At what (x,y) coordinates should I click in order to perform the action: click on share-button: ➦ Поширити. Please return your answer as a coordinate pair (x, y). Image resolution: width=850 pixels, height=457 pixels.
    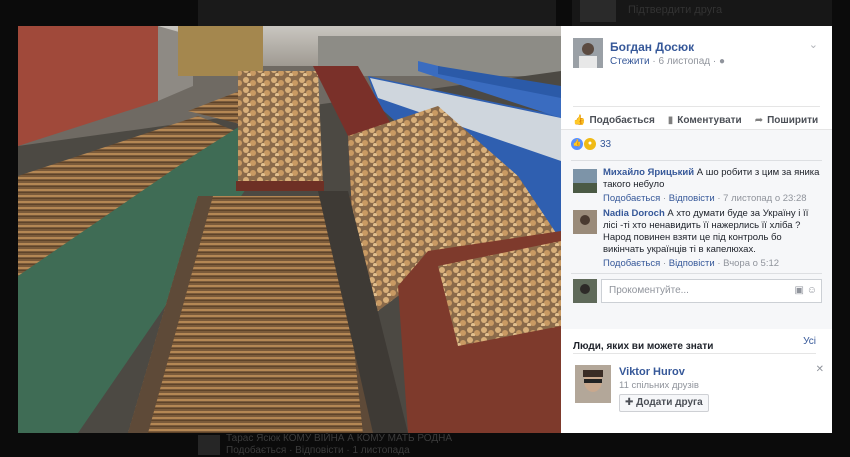
    Looking at the image, I should click on (786, 120).